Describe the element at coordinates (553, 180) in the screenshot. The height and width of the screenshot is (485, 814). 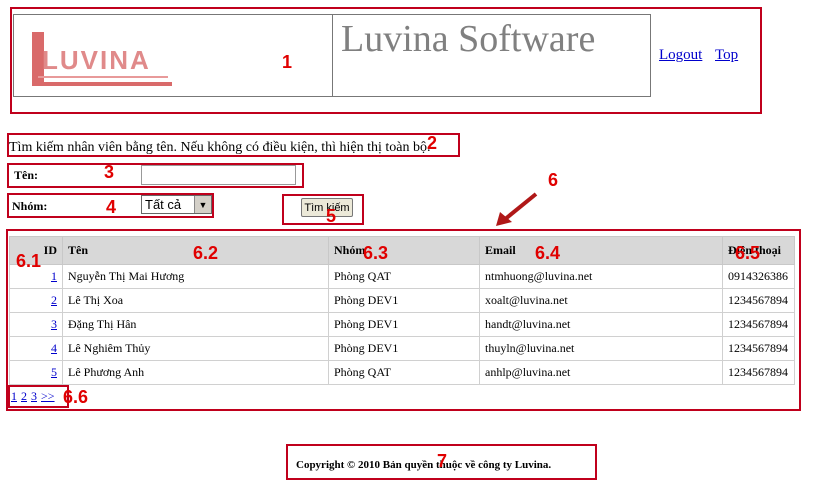
I see `annotation-label: 6` at that location.